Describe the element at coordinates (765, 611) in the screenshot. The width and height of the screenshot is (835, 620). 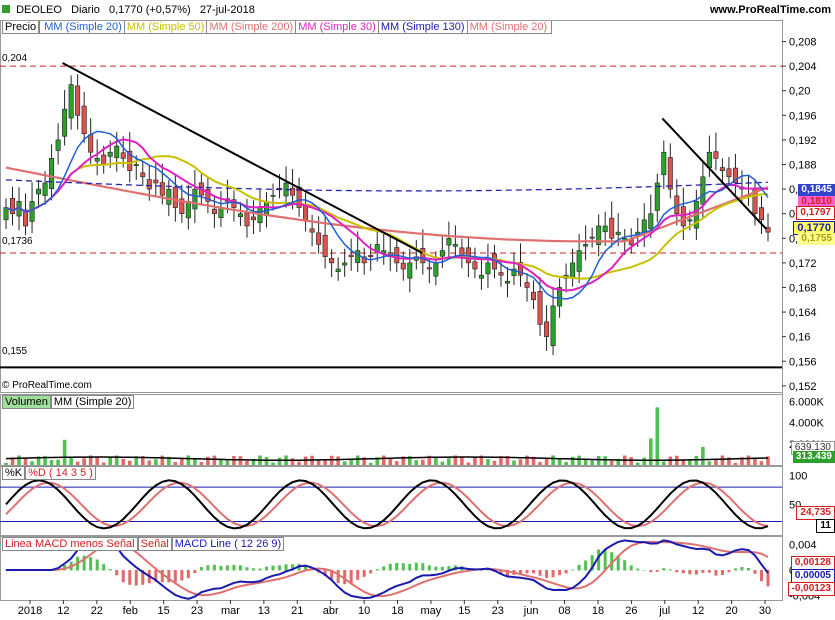
I see `x-tick-label: 30` at that location.